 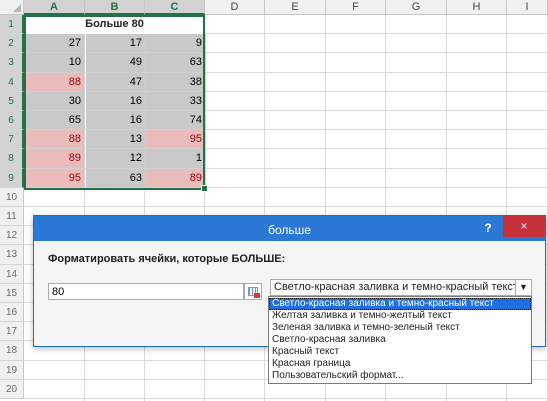 I want to click on cell-a5: 30, so click(x=55, y=101).